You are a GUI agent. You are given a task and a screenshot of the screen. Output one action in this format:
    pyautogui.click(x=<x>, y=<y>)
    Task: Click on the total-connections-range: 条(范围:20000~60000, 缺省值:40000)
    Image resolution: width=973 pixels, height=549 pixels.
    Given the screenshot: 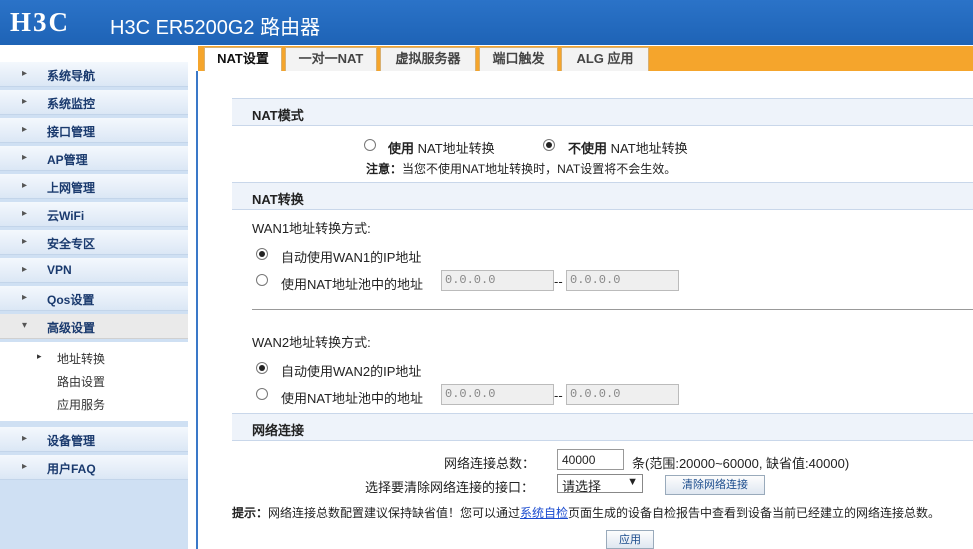 What is the action you would take?
    pyautogui.click(x=741, y=463)
    